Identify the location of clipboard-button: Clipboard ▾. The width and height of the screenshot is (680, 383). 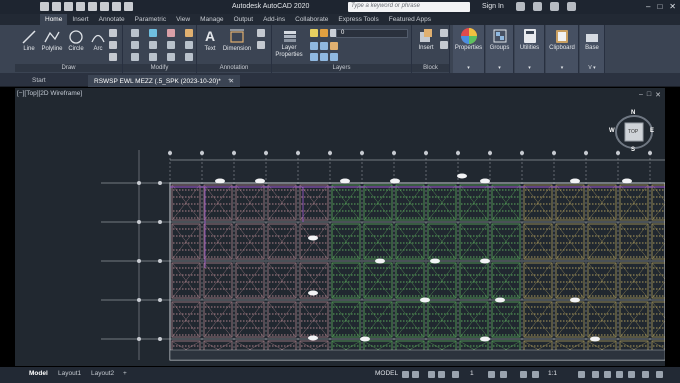
(562, 49).